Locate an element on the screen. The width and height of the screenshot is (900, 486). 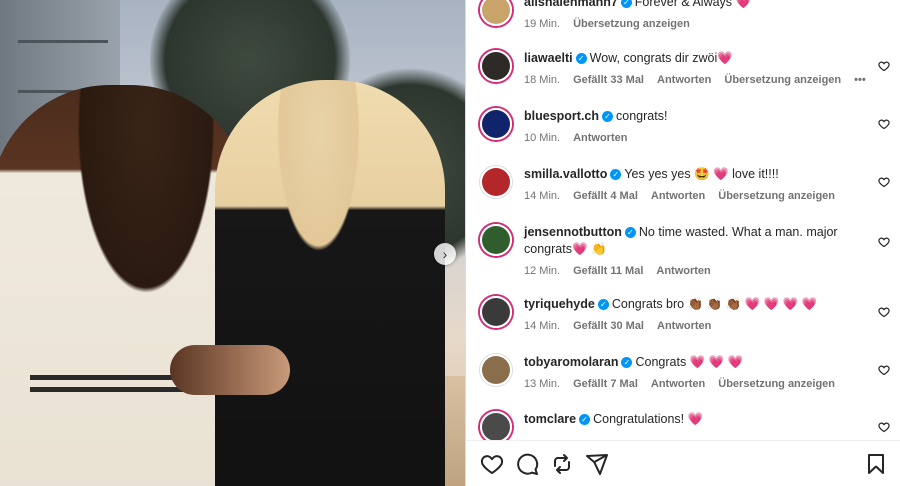
chevron-right-icon: › is located at coordinates (445, 254).